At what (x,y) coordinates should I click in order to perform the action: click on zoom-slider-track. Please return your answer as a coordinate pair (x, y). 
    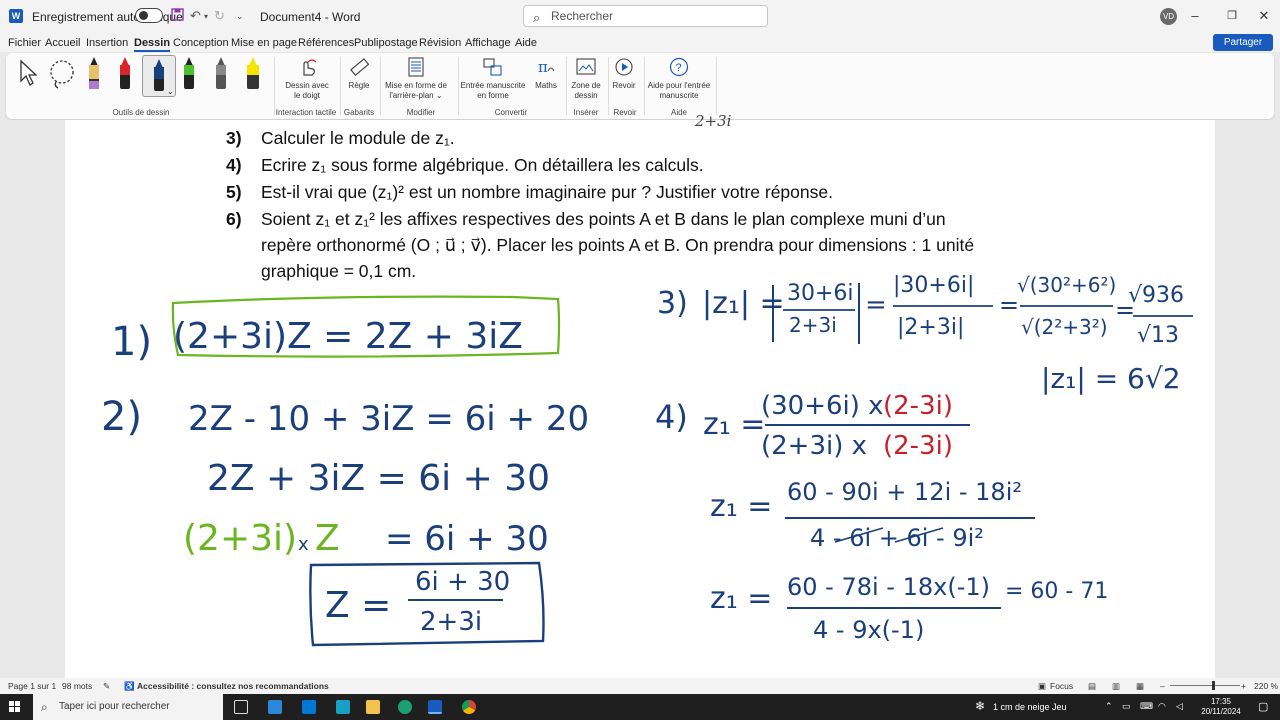
    Looking at the image, I should click on (1205, 685).